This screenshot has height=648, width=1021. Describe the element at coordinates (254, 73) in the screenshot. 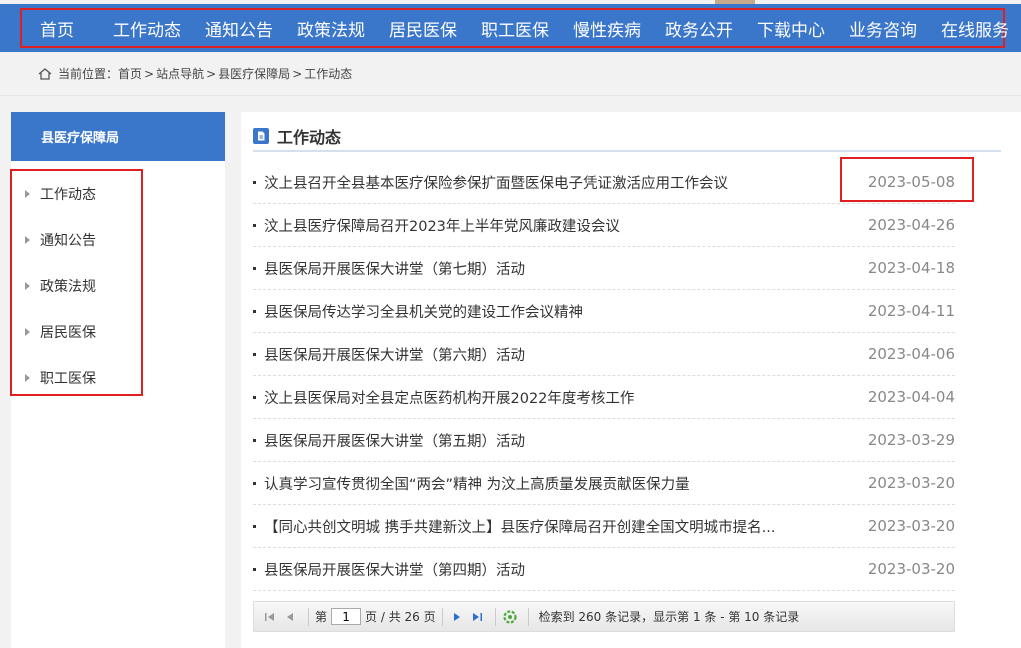

I see `breadcrumb-bureau: 县医疗保障局` at that location.